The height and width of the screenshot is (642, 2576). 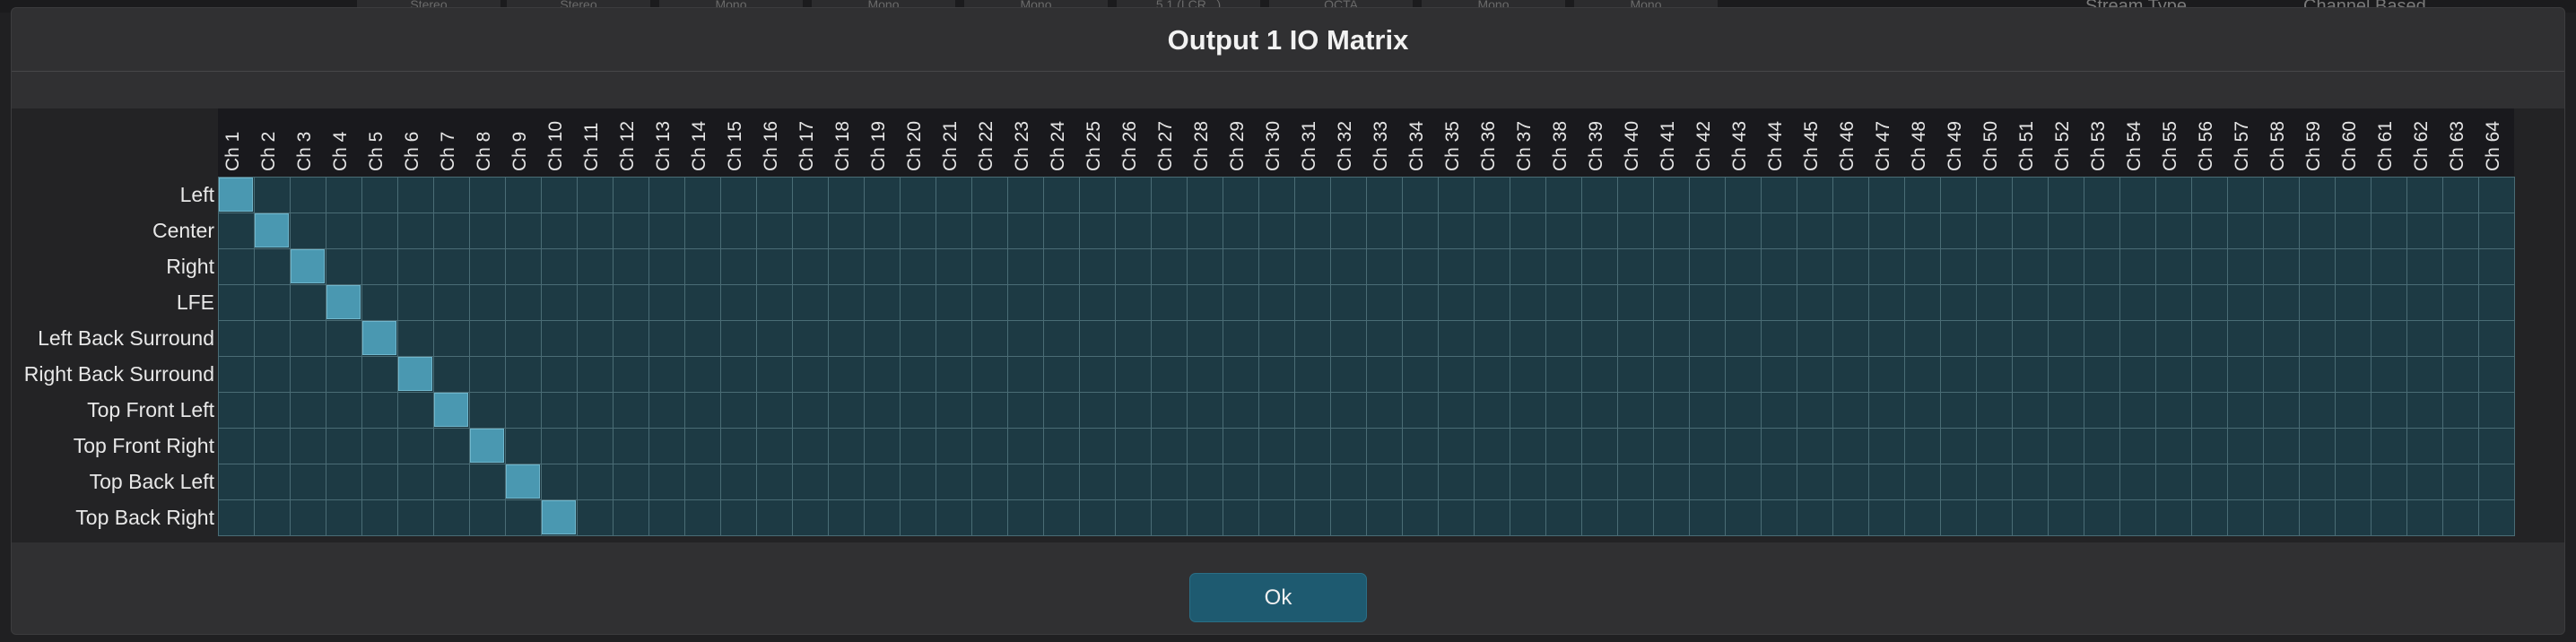 I want to click on column-header-label: Ch 11, so click(x=591, y=146).